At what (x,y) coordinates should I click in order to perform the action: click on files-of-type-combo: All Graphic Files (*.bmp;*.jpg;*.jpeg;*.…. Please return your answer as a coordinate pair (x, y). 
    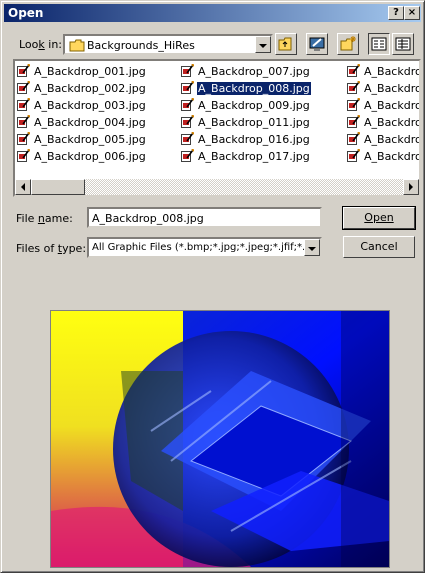
    Looking at the image, I should click on (204, 247).